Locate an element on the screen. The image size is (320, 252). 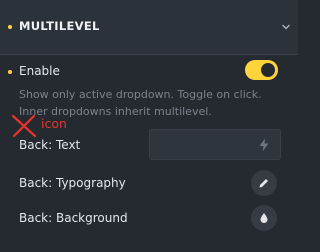
back-background-label: Back: Background is located at coordinates (73, 218).